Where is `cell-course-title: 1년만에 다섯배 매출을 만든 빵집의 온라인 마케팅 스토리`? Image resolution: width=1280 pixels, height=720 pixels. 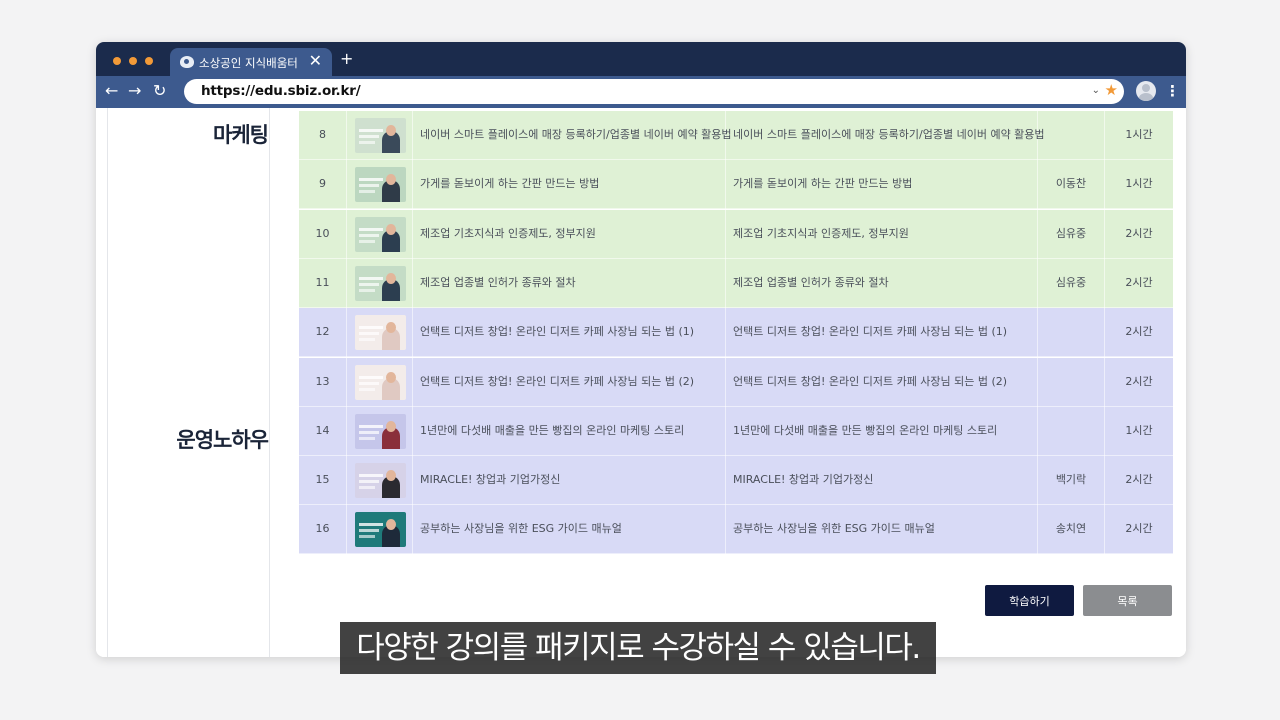 cell-course-title: 1년만에 다섯배 매출을 만든 빵집의 온라인 마케팅 스토리 is located at coordinates (569, 431).